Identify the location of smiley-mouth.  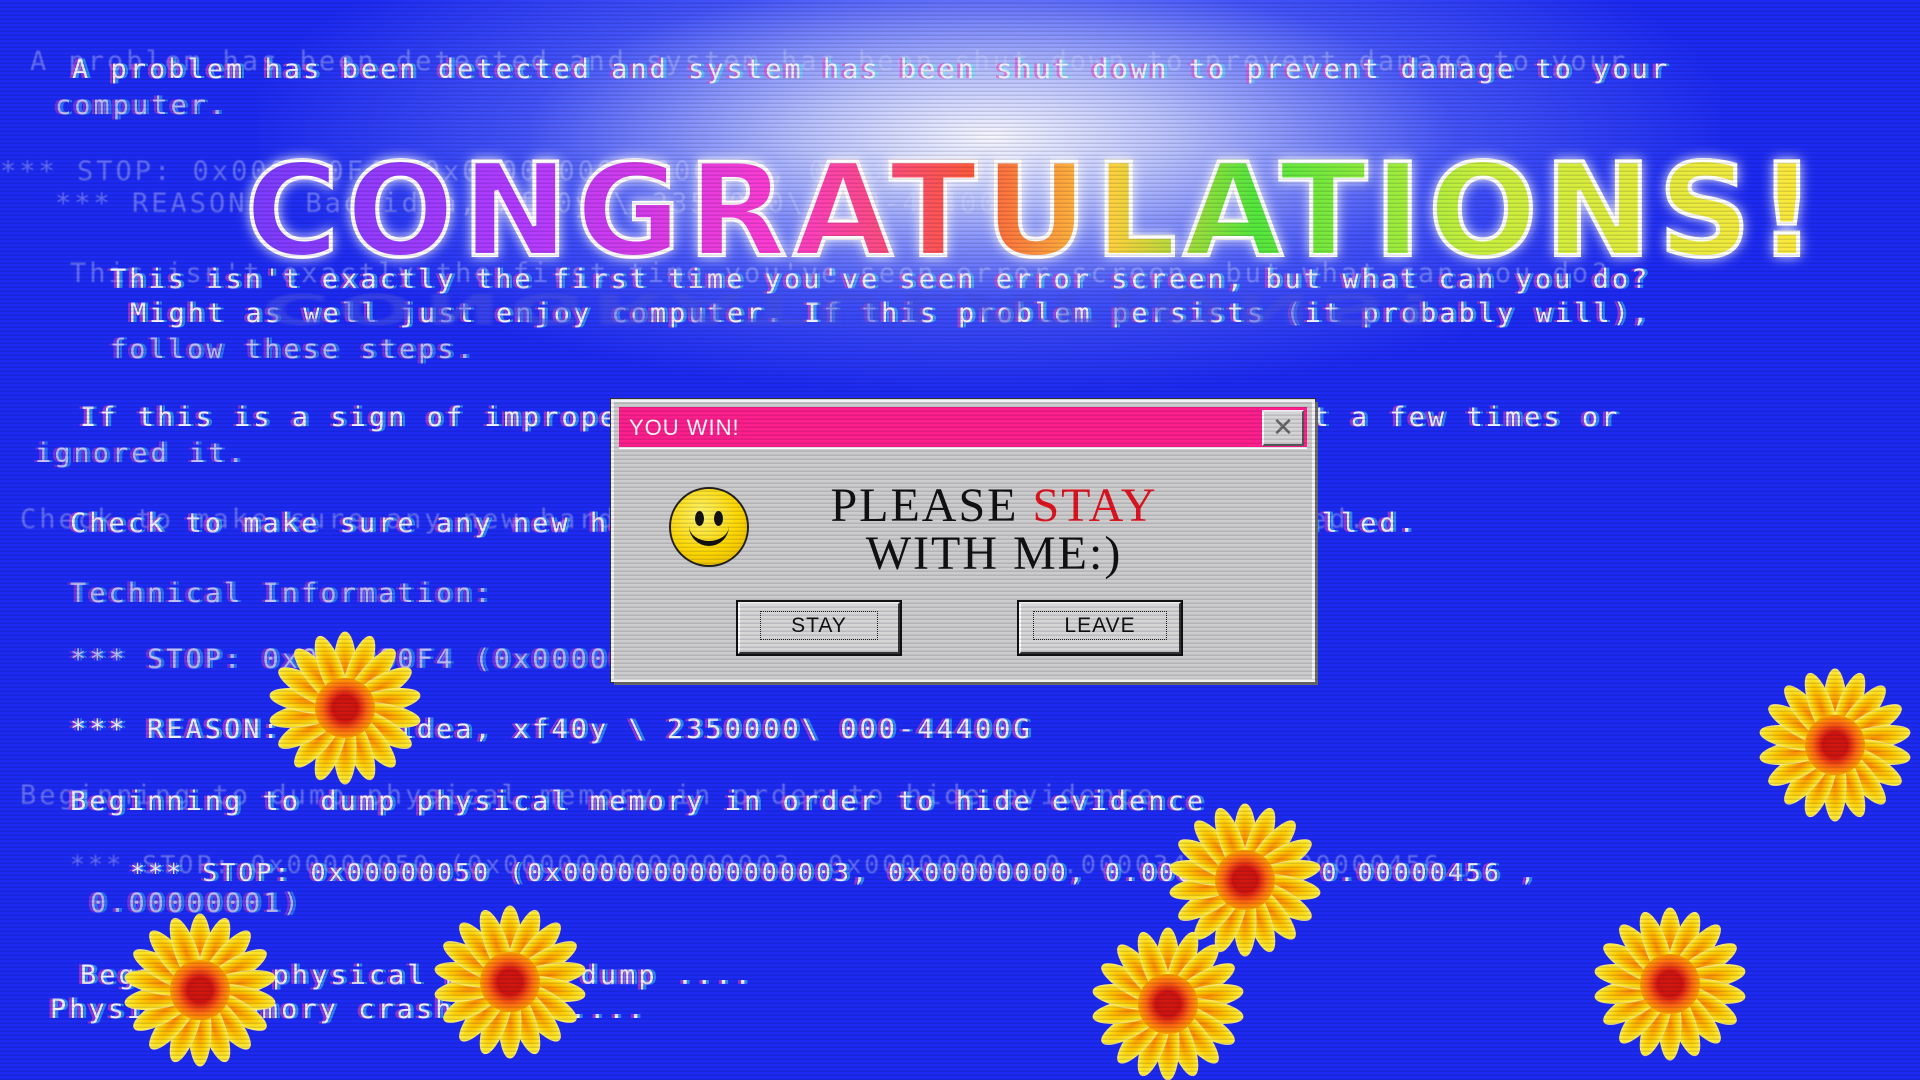
(709, 529).